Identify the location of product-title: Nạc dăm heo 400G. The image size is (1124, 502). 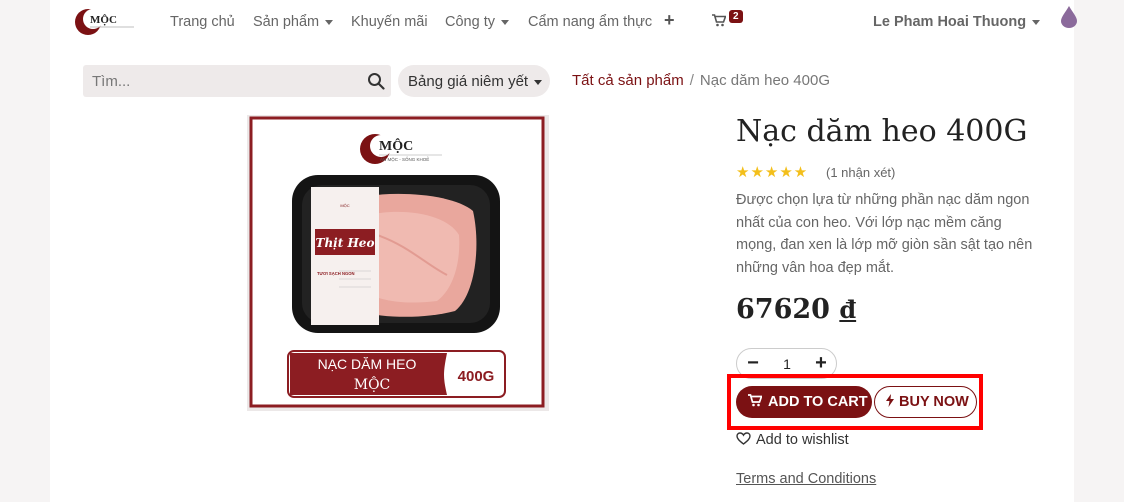
(882, 131).